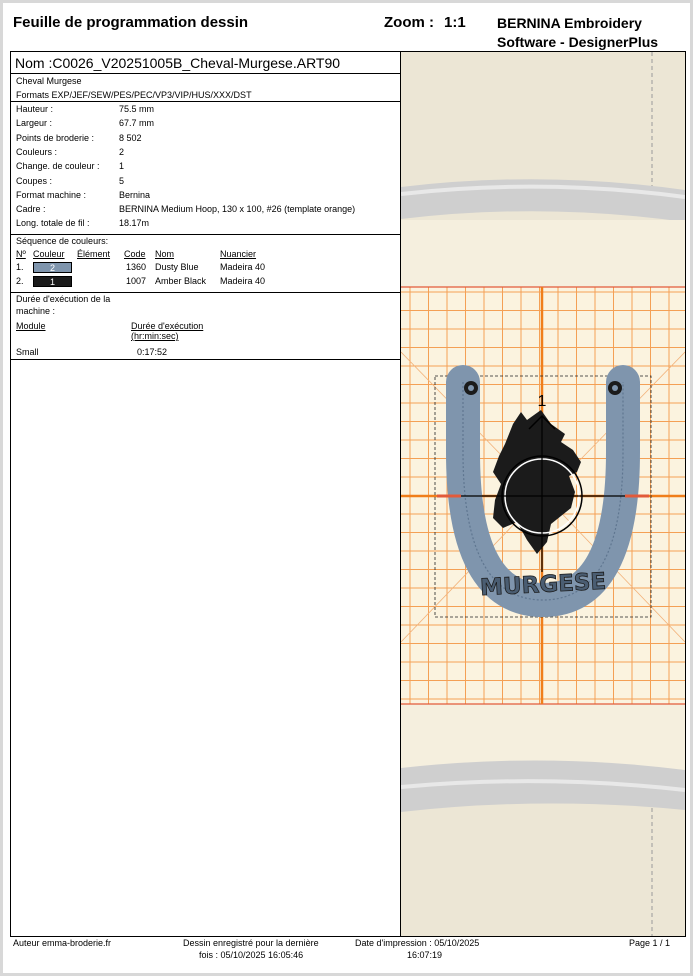 This screenshot has height=976, width=693. Describe the element at coordinates (63, 299) in the screenshot. I see `duration-title-1: Durée d'exécution de la` at that location.